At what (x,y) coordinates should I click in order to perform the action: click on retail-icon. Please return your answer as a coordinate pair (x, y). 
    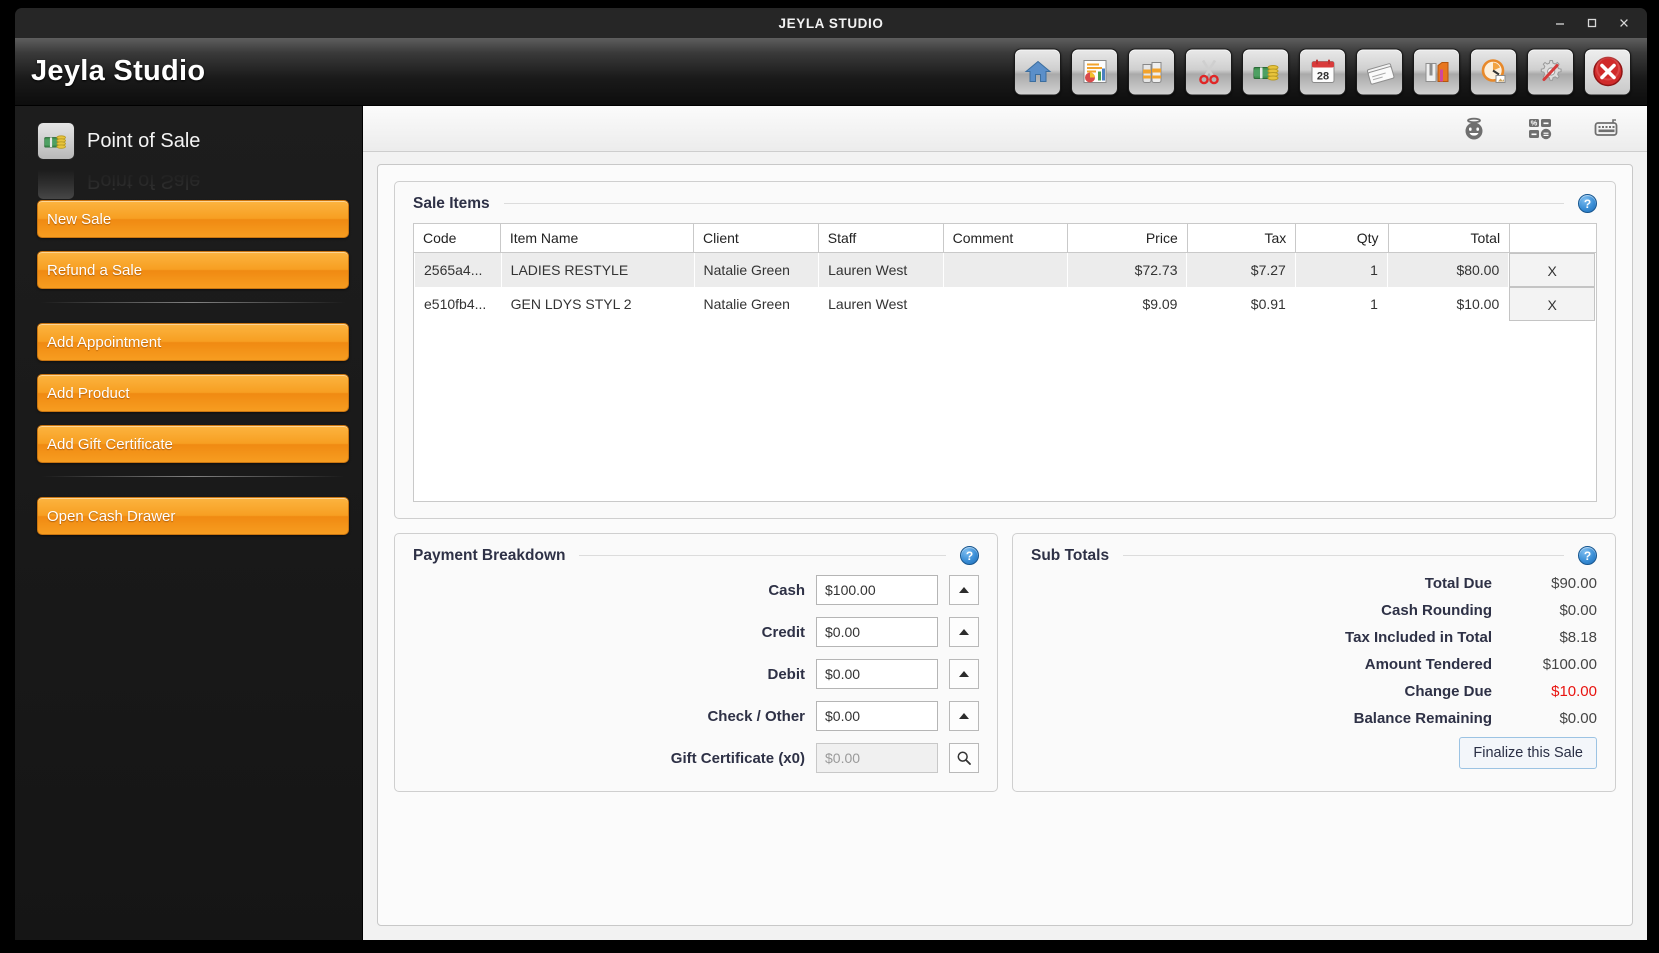
    Looking at the image, I should click on (1436, 71).